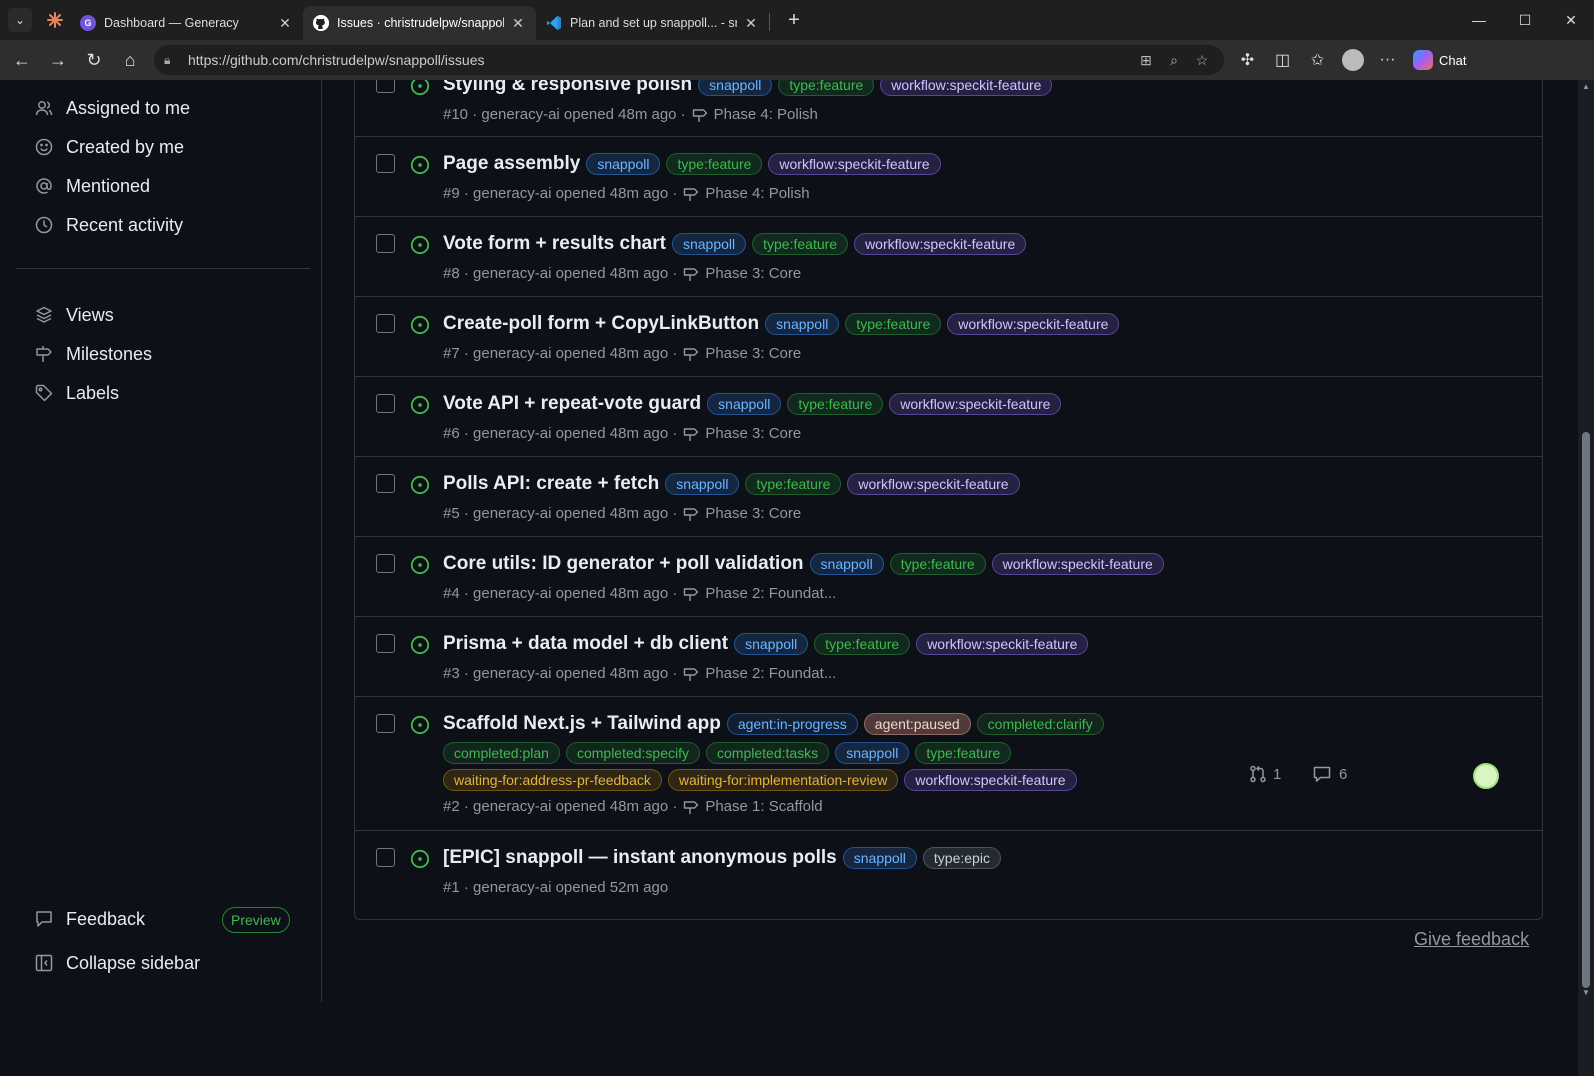 Image resolution: width=1594 pixels, height=1076 pixels. I want to click on sidebar-item-feedback: Feedback, so click(89, 919).